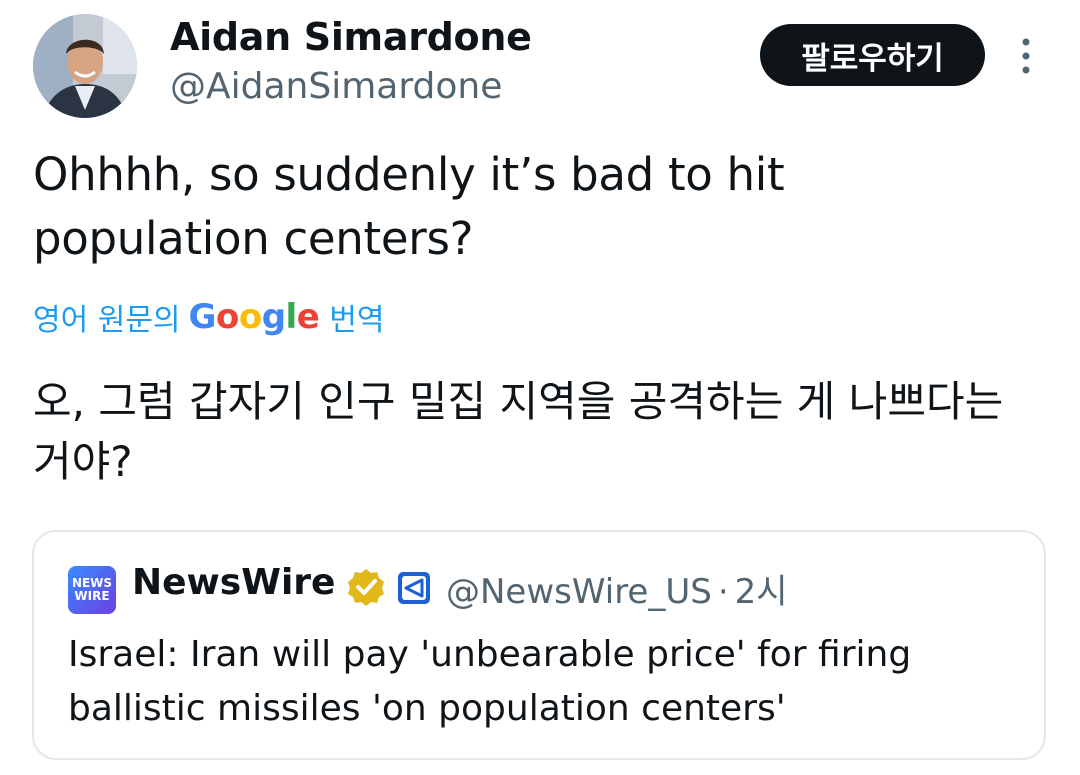 This screenshot has width=1080, height=775. Describe the element at coordinates (872, 55) in the screenshot. I see `follow-button: 팔로우하기` at that location.